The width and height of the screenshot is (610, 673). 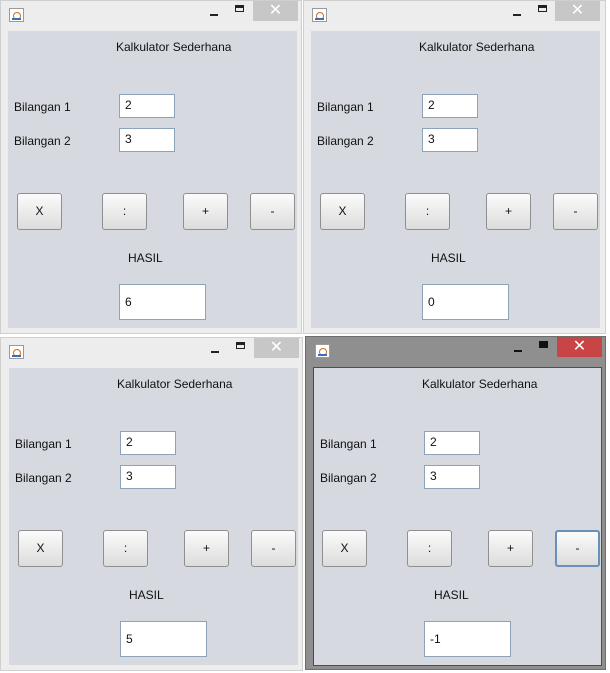 I want to click on hasil-output: -1, so click(x=467, y=639).